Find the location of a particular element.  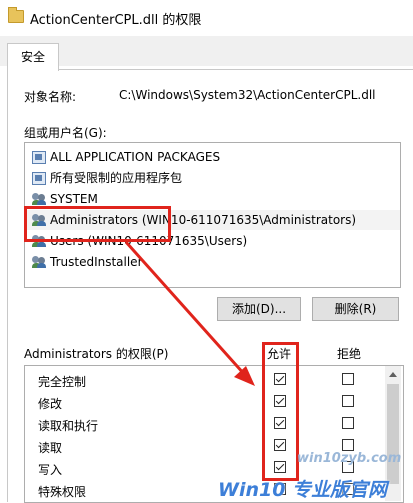

arrow-line is located at coordinates (185, 308).